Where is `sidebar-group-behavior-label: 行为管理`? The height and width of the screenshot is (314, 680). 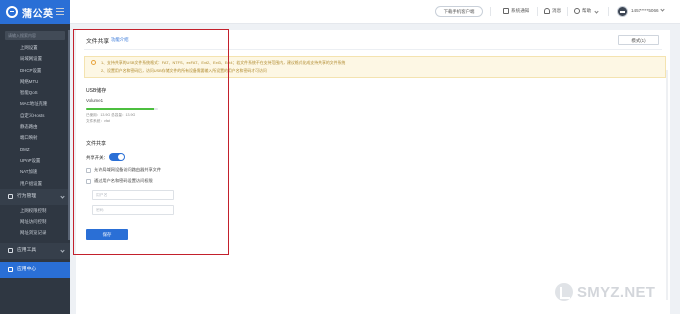
sidebar-group-behavior-label: 行为管理 is located at coordinates (27, 196).